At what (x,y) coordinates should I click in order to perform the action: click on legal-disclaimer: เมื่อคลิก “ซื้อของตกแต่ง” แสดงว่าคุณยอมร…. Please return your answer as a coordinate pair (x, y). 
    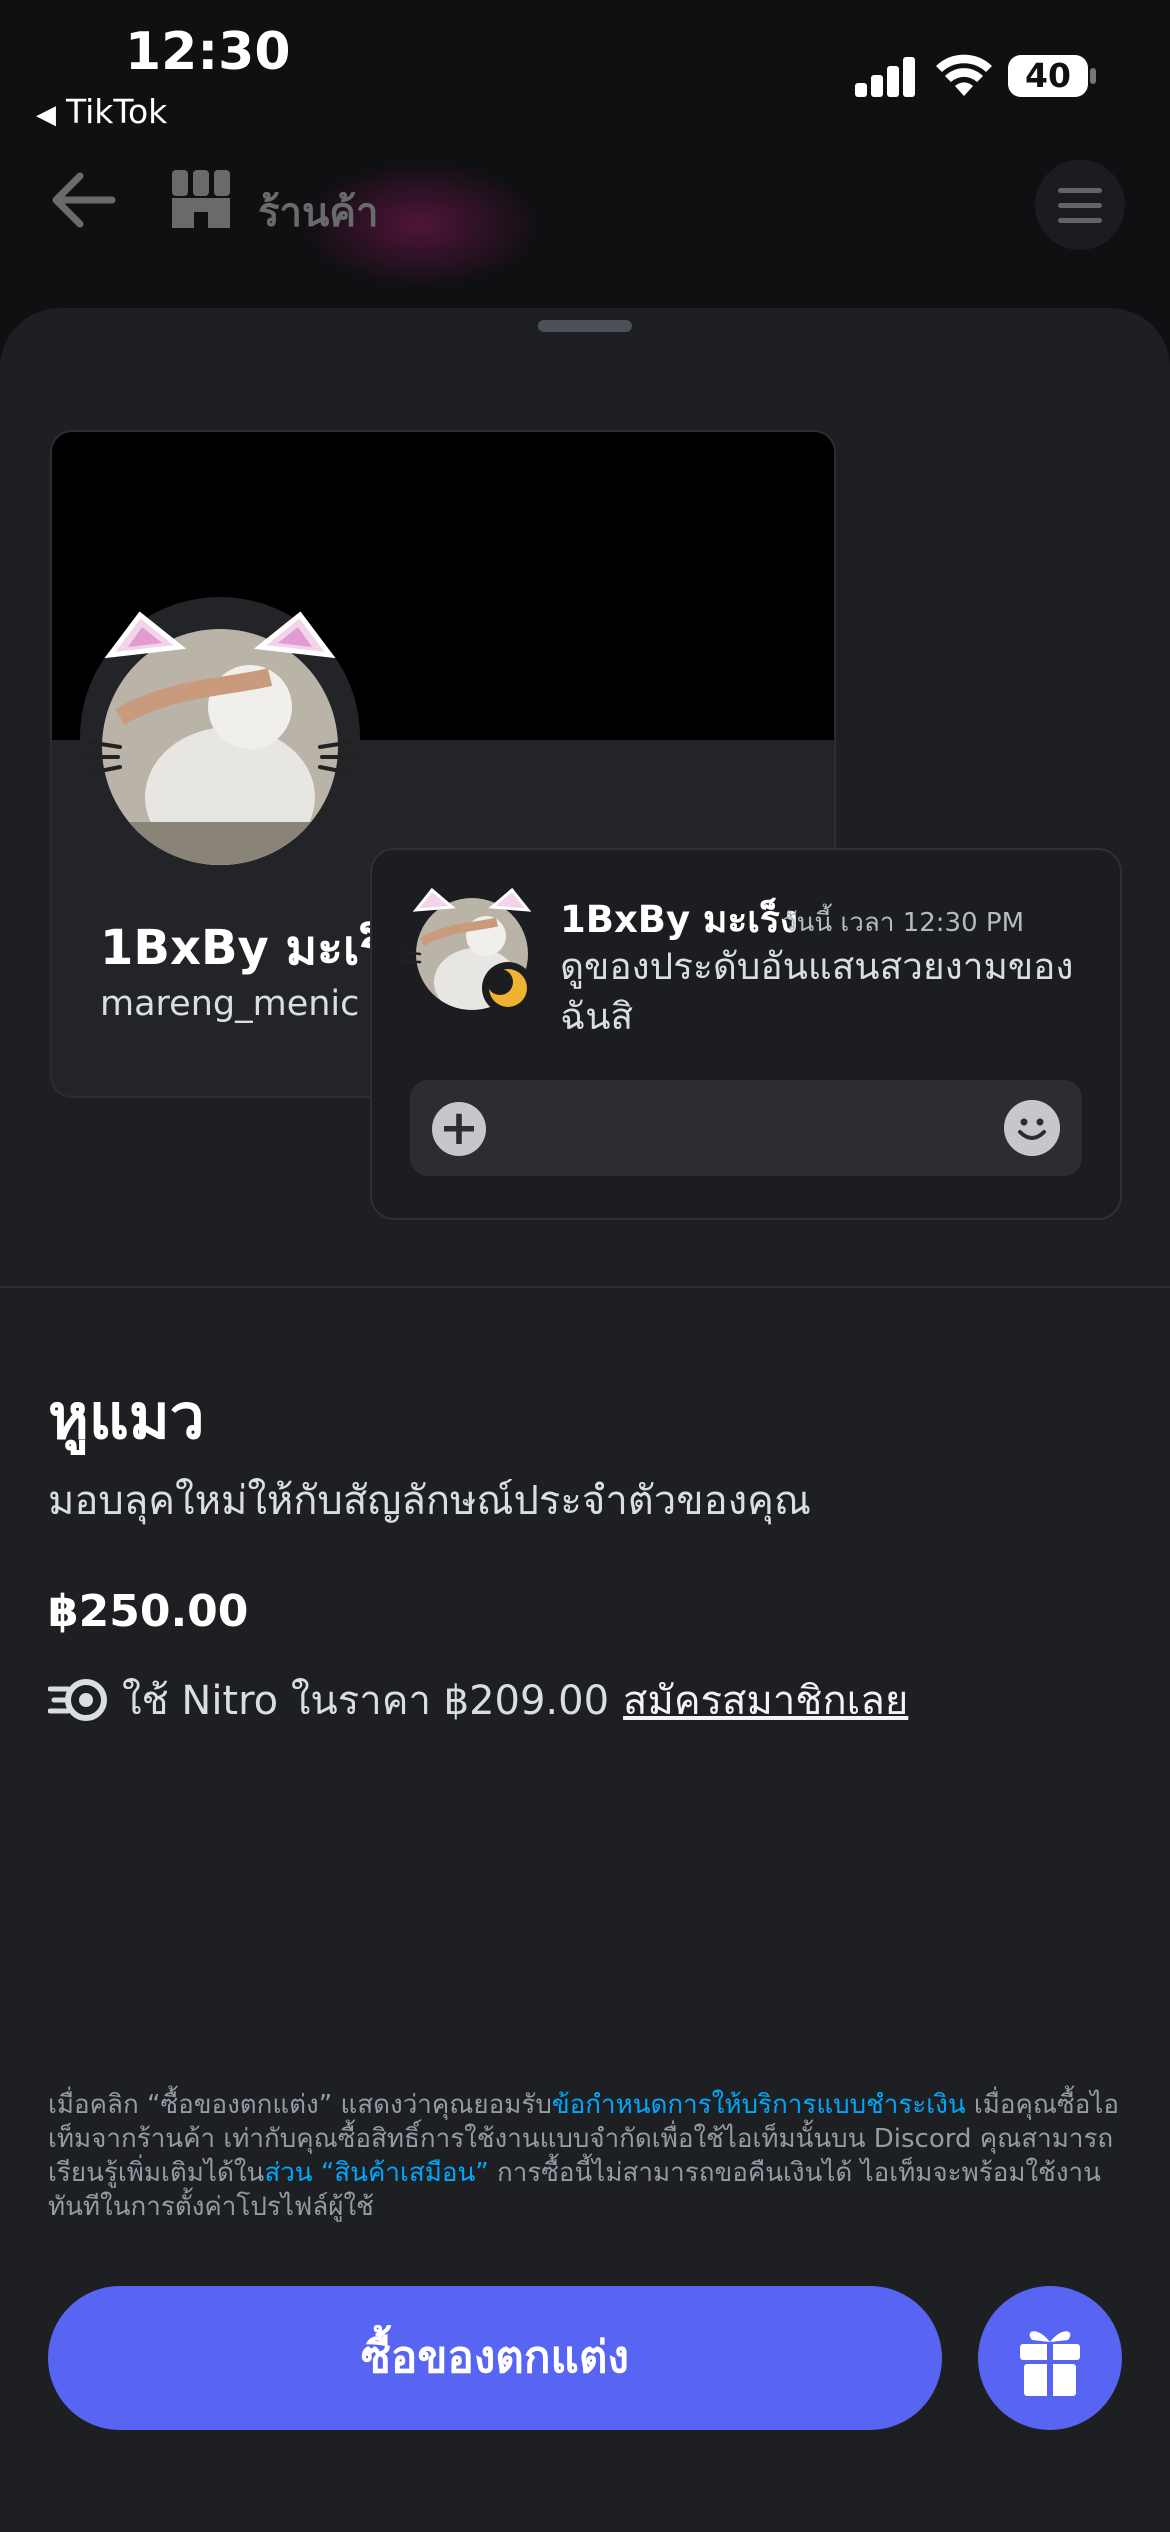
    Looking at the image, I should click on (588, 2156).